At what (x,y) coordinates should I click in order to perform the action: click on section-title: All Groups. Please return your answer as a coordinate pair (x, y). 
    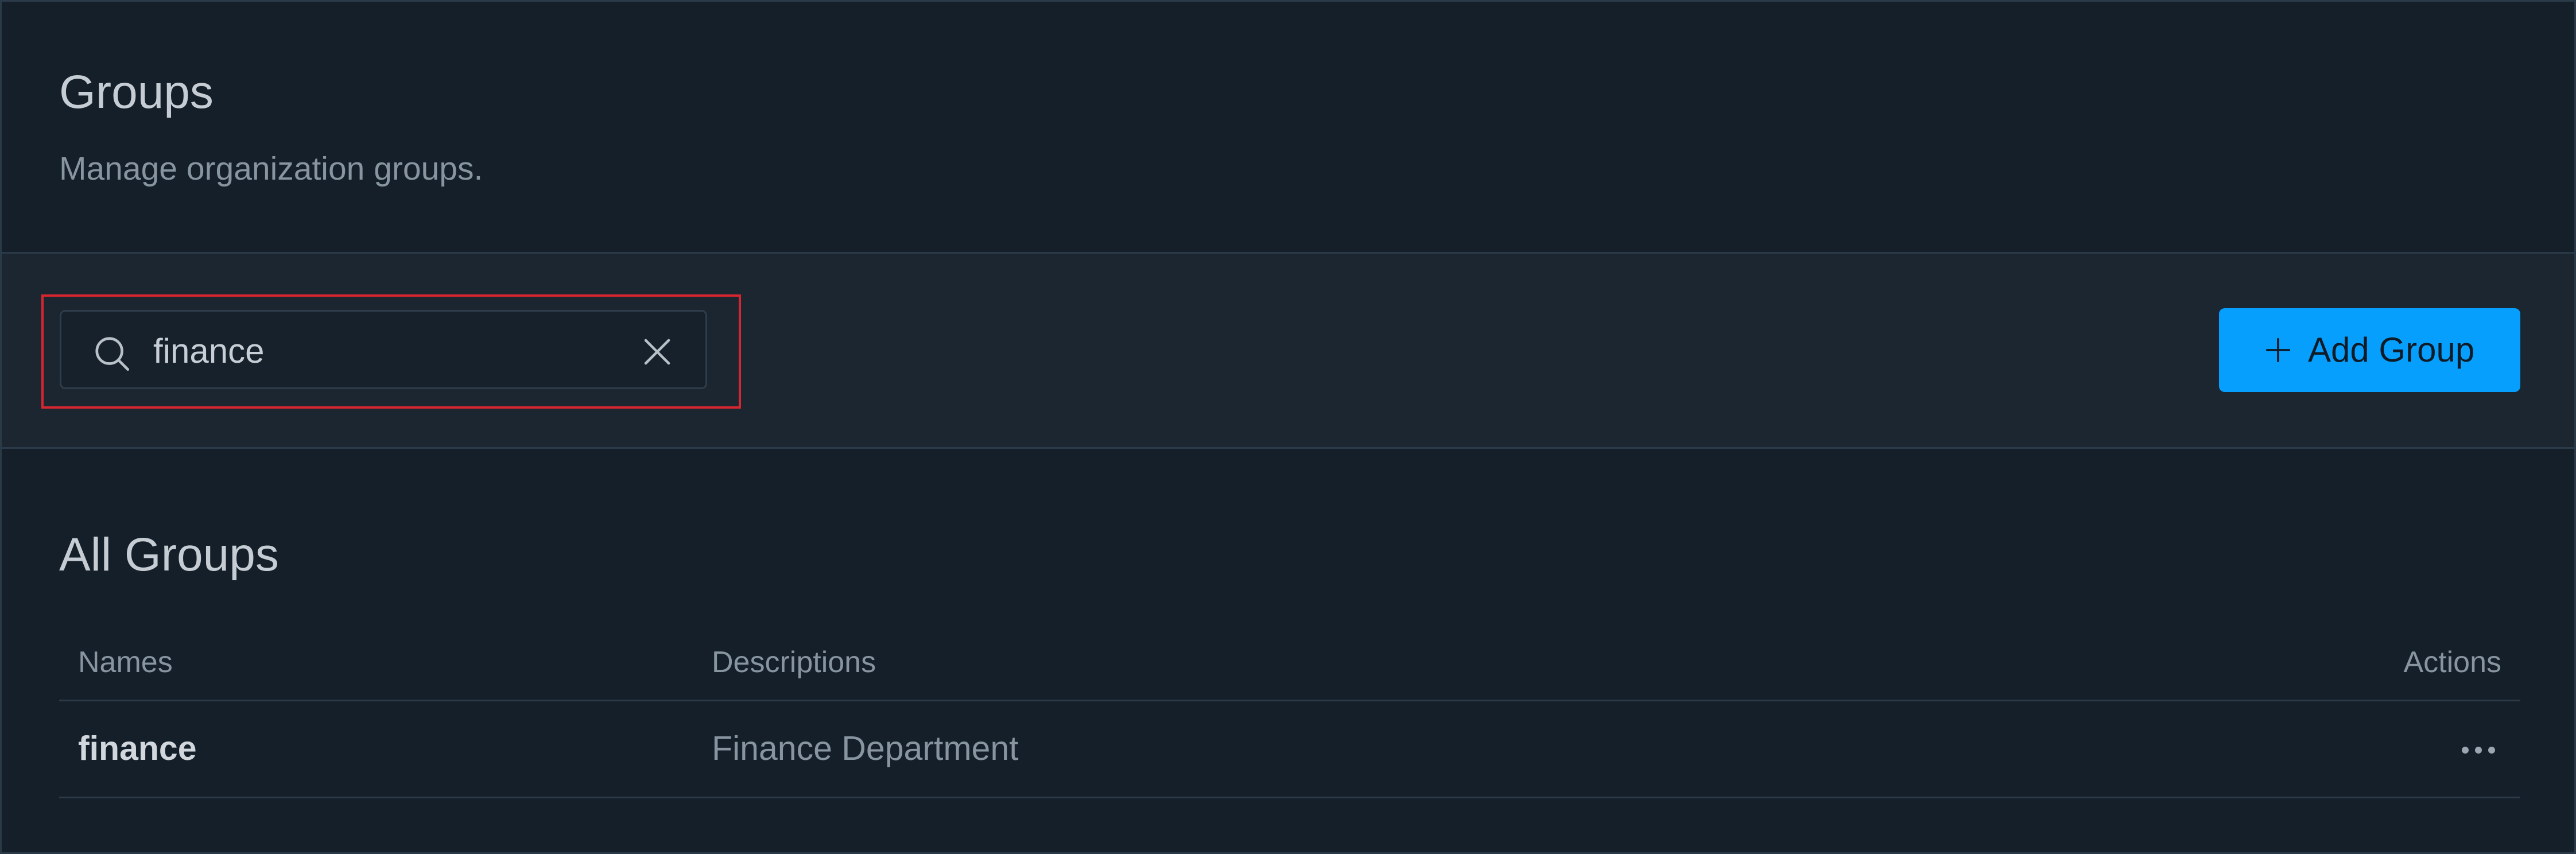
    Looking at the image, I should click on (169, 555).